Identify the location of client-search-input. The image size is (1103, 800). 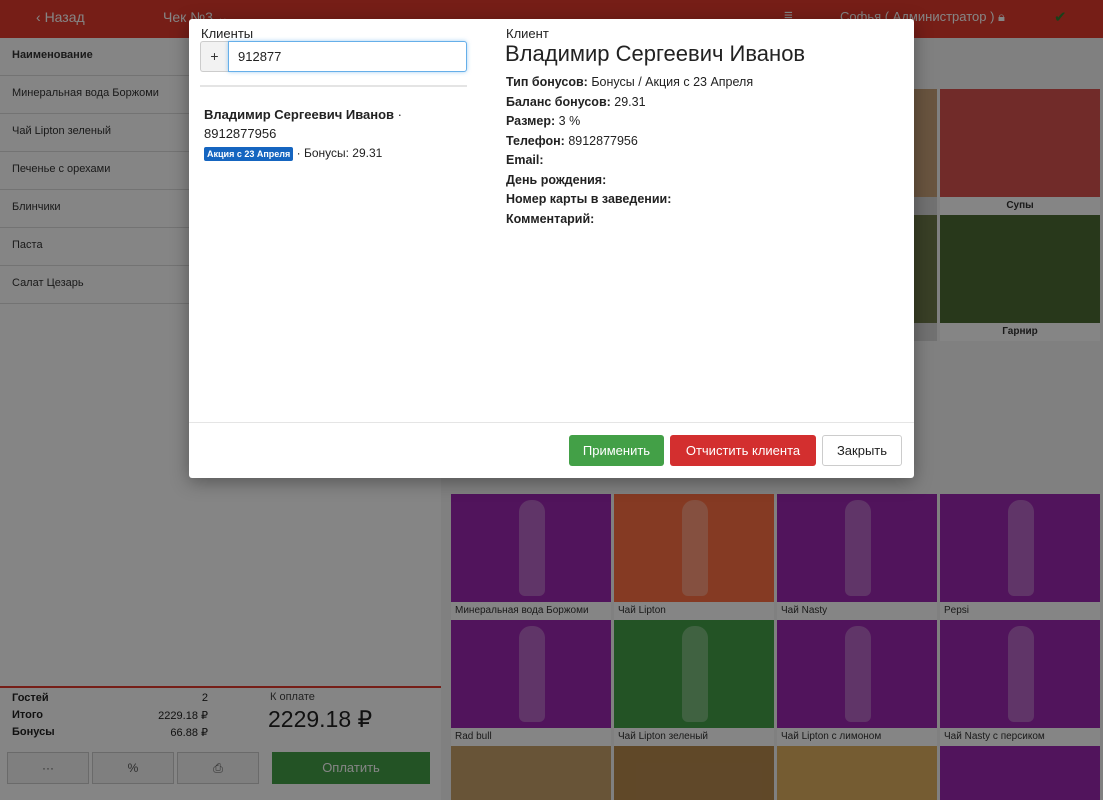
(347, 56).